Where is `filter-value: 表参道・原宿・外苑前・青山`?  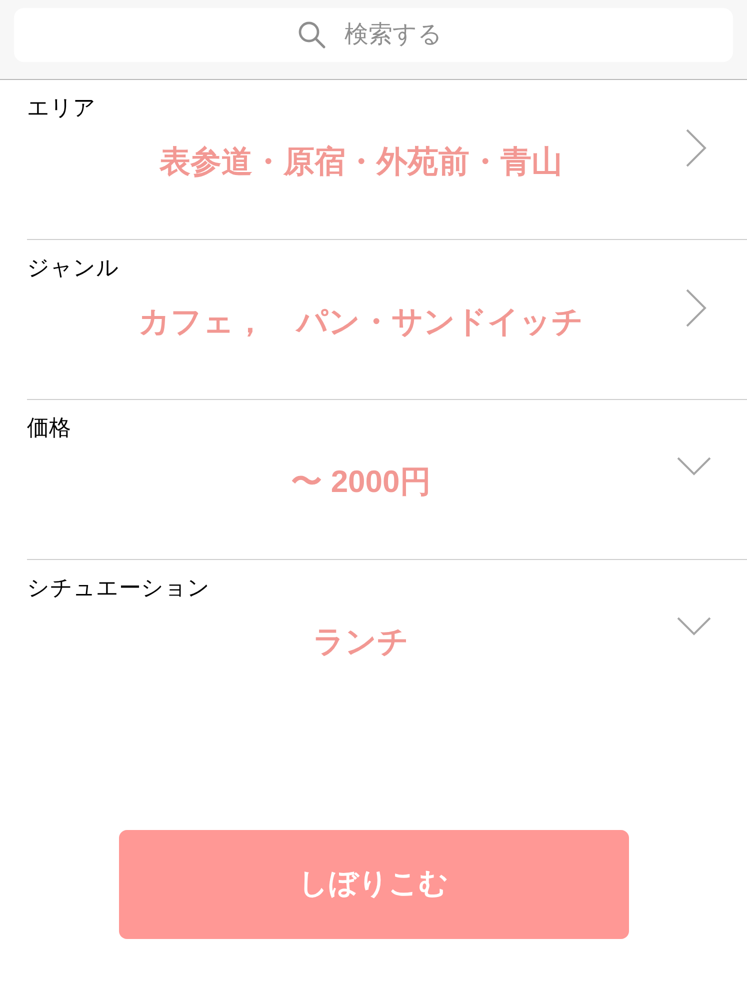 filter-value: 表参道・原宿・外苑前・青山 is located at coordinates (361, 162).